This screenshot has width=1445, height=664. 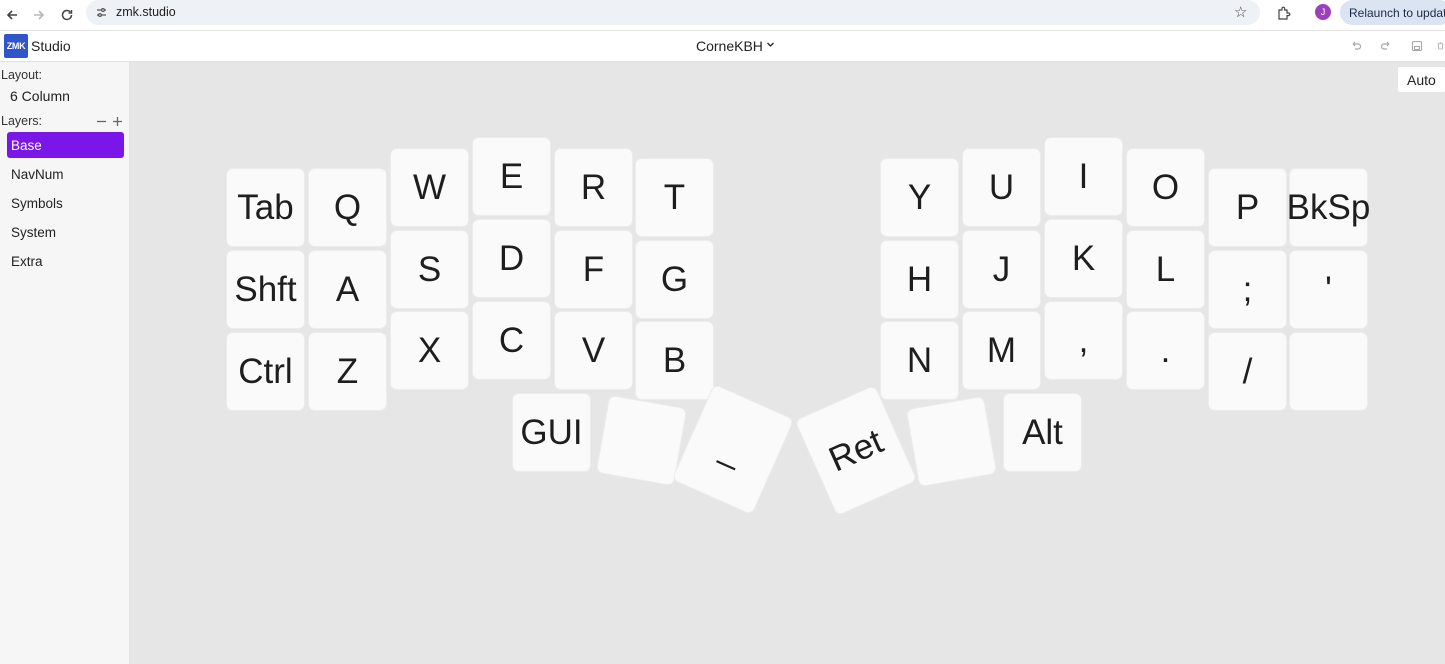 What do you see at coordinates (1083, 340) in the screenshot?
I see `key: ,` at bounding box center [1083, 340].